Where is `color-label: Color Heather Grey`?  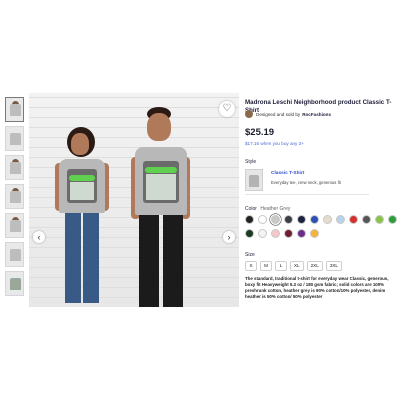 color-label: Color Heather Grey is located at coordinates (267, 209).